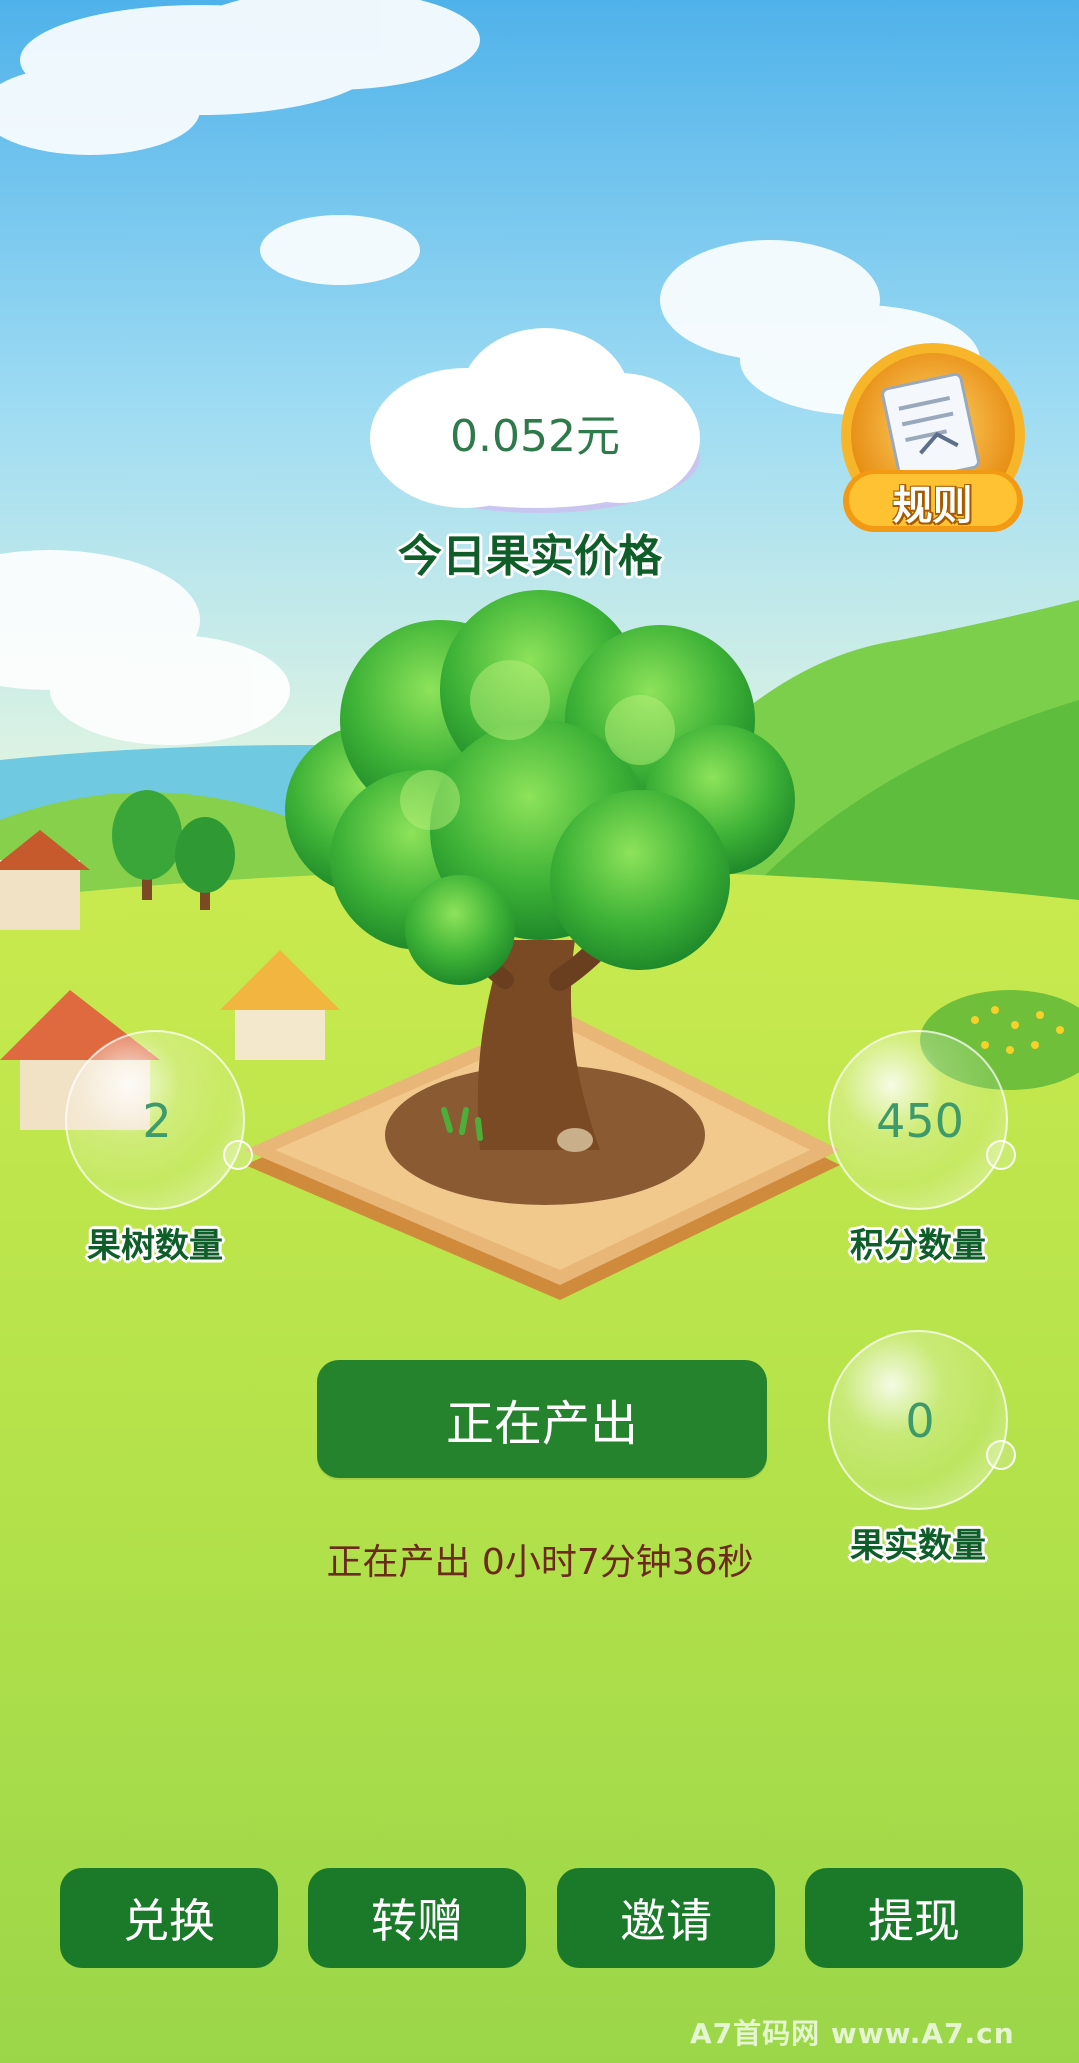 The height and width of the screenshot is (2063, 1079). I want to click on points-count-bubble: 450, so click(922, 1120).